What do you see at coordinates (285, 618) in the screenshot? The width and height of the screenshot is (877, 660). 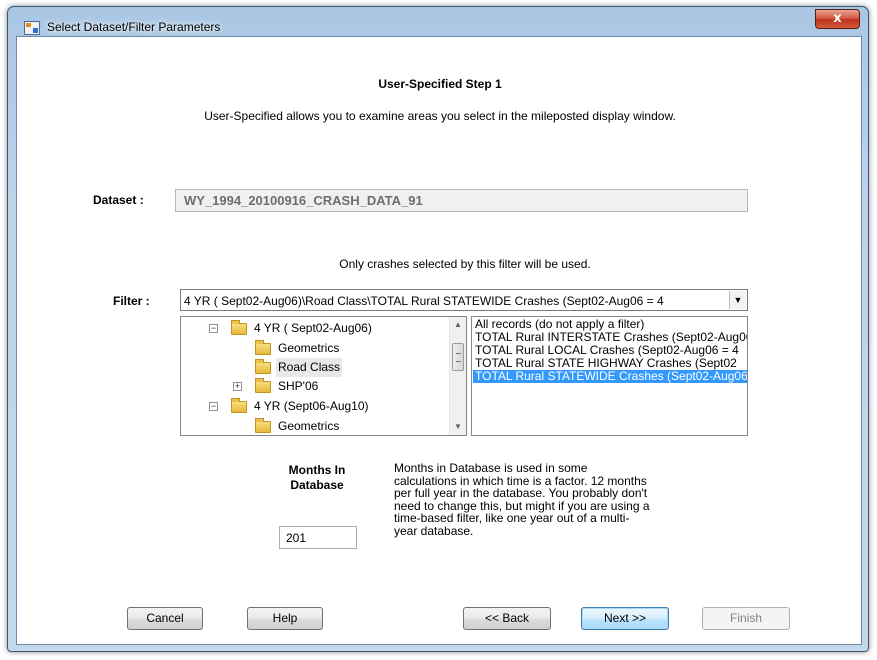 I see `help-button: Help` at bounding box center [285, 618].